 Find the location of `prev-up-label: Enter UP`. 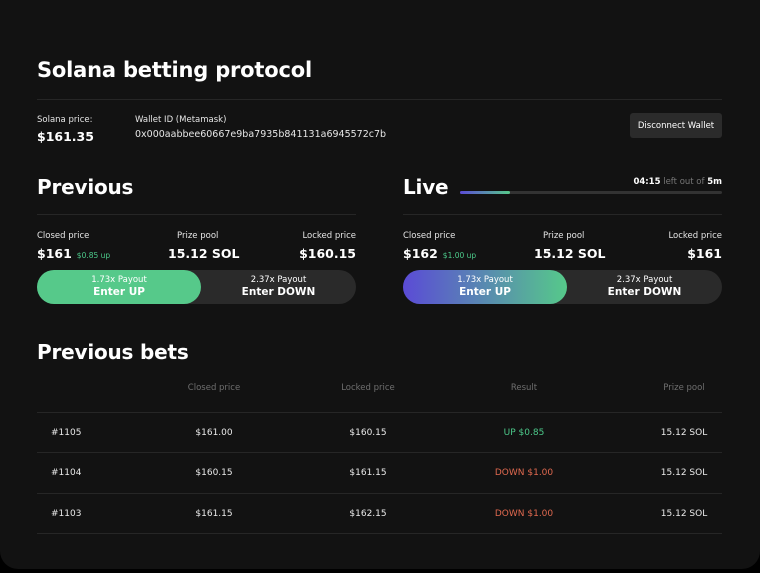

prev-up-label: Enter UP is located at coordinates (119, 292).